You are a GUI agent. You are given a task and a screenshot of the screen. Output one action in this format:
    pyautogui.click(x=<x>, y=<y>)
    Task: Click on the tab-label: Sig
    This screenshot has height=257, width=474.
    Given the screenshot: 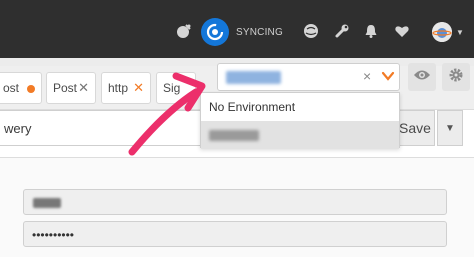 What is the action you would take?
    pyautogui.click(x=172, y=88)
    